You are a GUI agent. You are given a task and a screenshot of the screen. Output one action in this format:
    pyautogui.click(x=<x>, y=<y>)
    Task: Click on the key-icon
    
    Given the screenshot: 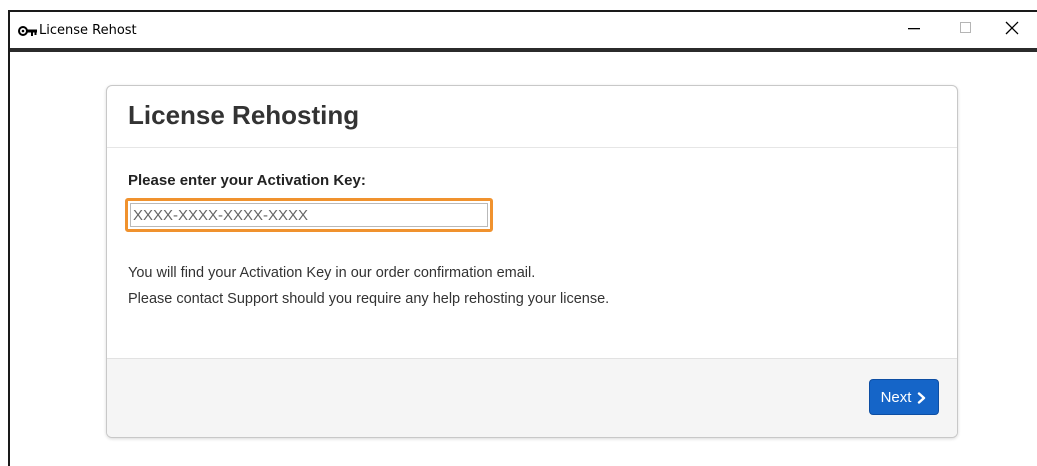 What is the action you would take?
    pyautogui.click(x=28, y=31)
    